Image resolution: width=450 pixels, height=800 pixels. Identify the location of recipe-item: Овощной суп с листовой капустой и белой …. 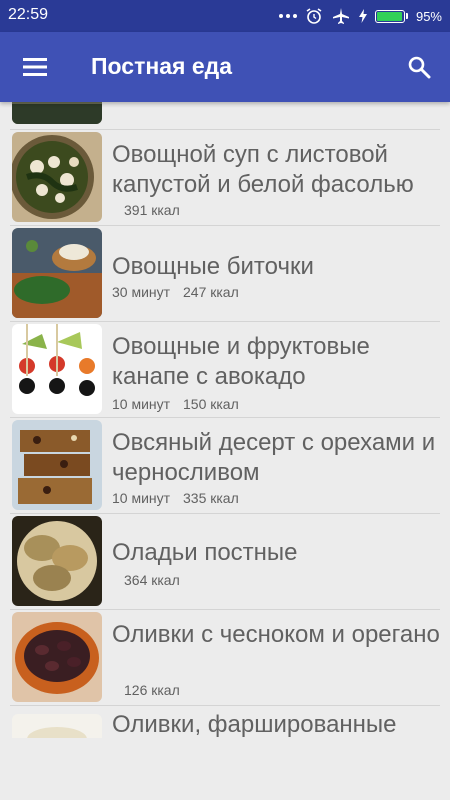
(225, 178).